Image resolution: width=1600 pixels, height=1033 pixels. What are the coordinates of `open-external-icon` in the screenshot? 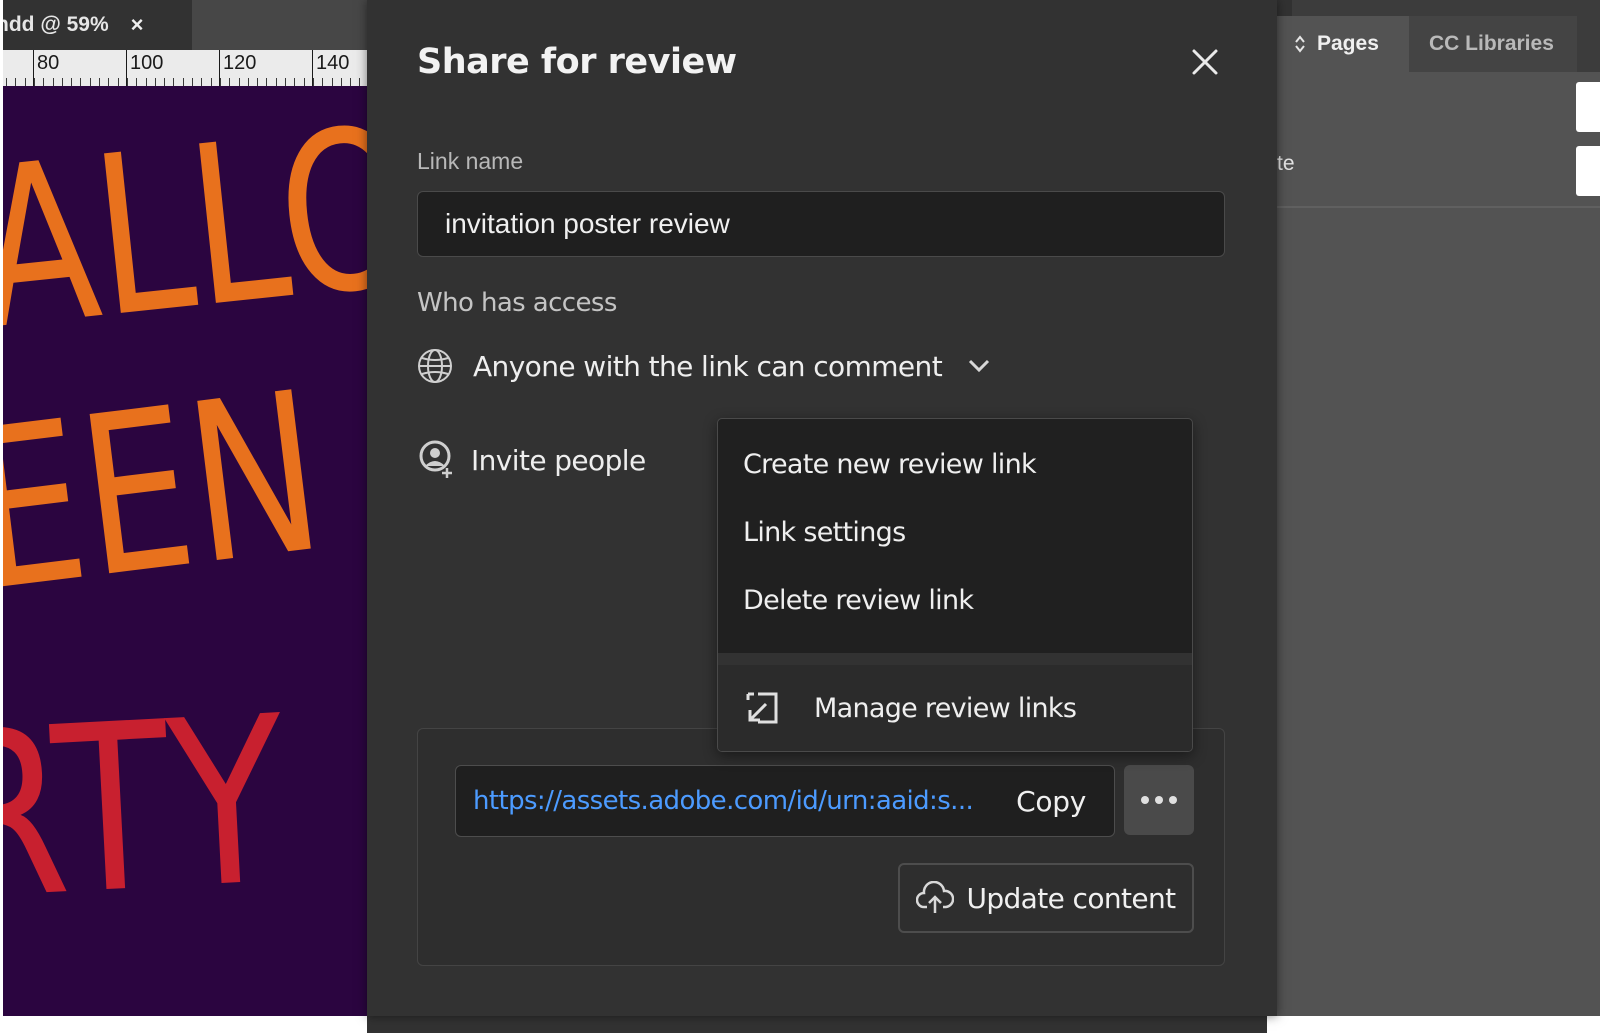 It's located at (762, 708).